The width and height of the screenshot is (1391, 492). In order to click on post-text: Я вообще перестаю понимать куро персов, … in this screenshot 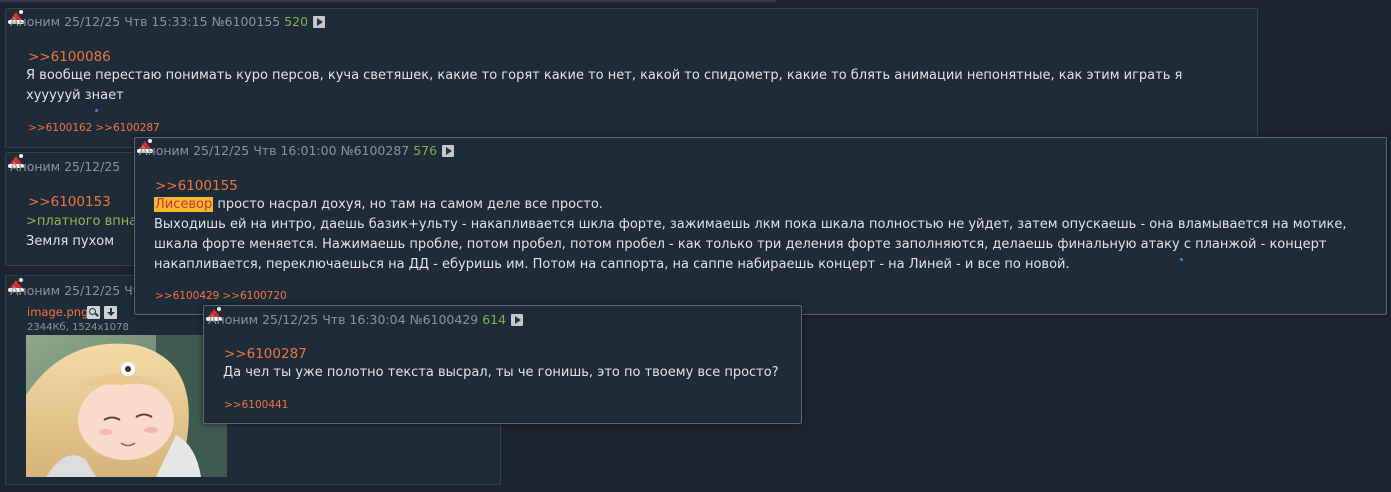, I will do `click(636, 86)`.